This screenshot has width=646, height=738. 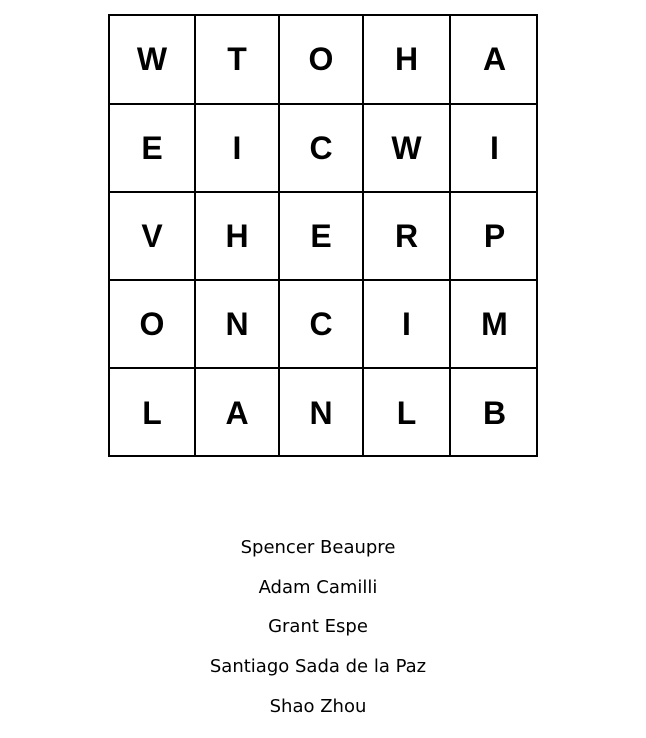 What do you see at coordinates (494, 237) in the screenshot?
I see `grid-cell: P` at bounding box center [494, 237].